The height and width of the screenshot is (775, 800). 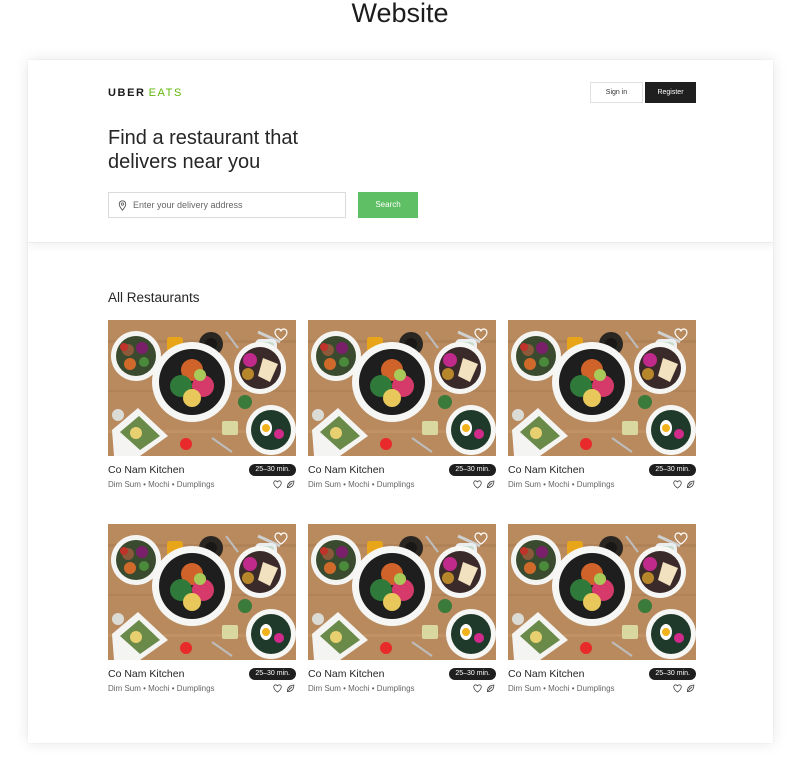 What do you see at coordinates (203, 138) in the screenshot?
I see `headline-line-1: Find a restaurant that` at bounding box center [203, 138].